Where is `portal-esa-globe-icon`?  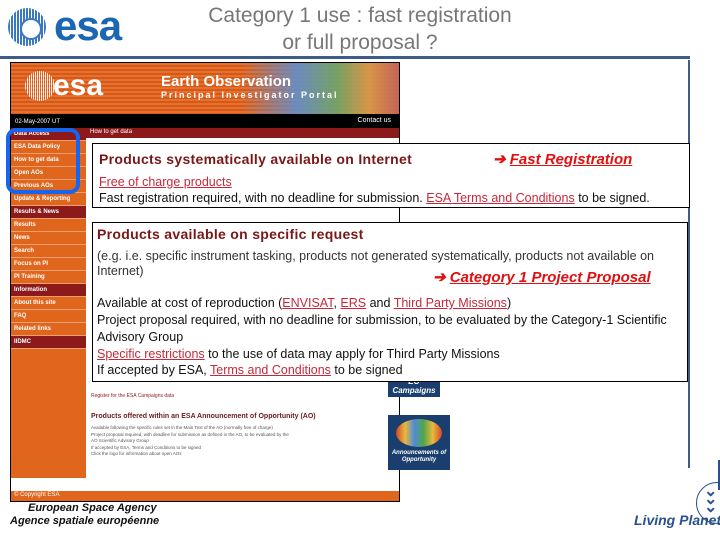
portal-esa-globe-icon is located at coordinates (40, 86).